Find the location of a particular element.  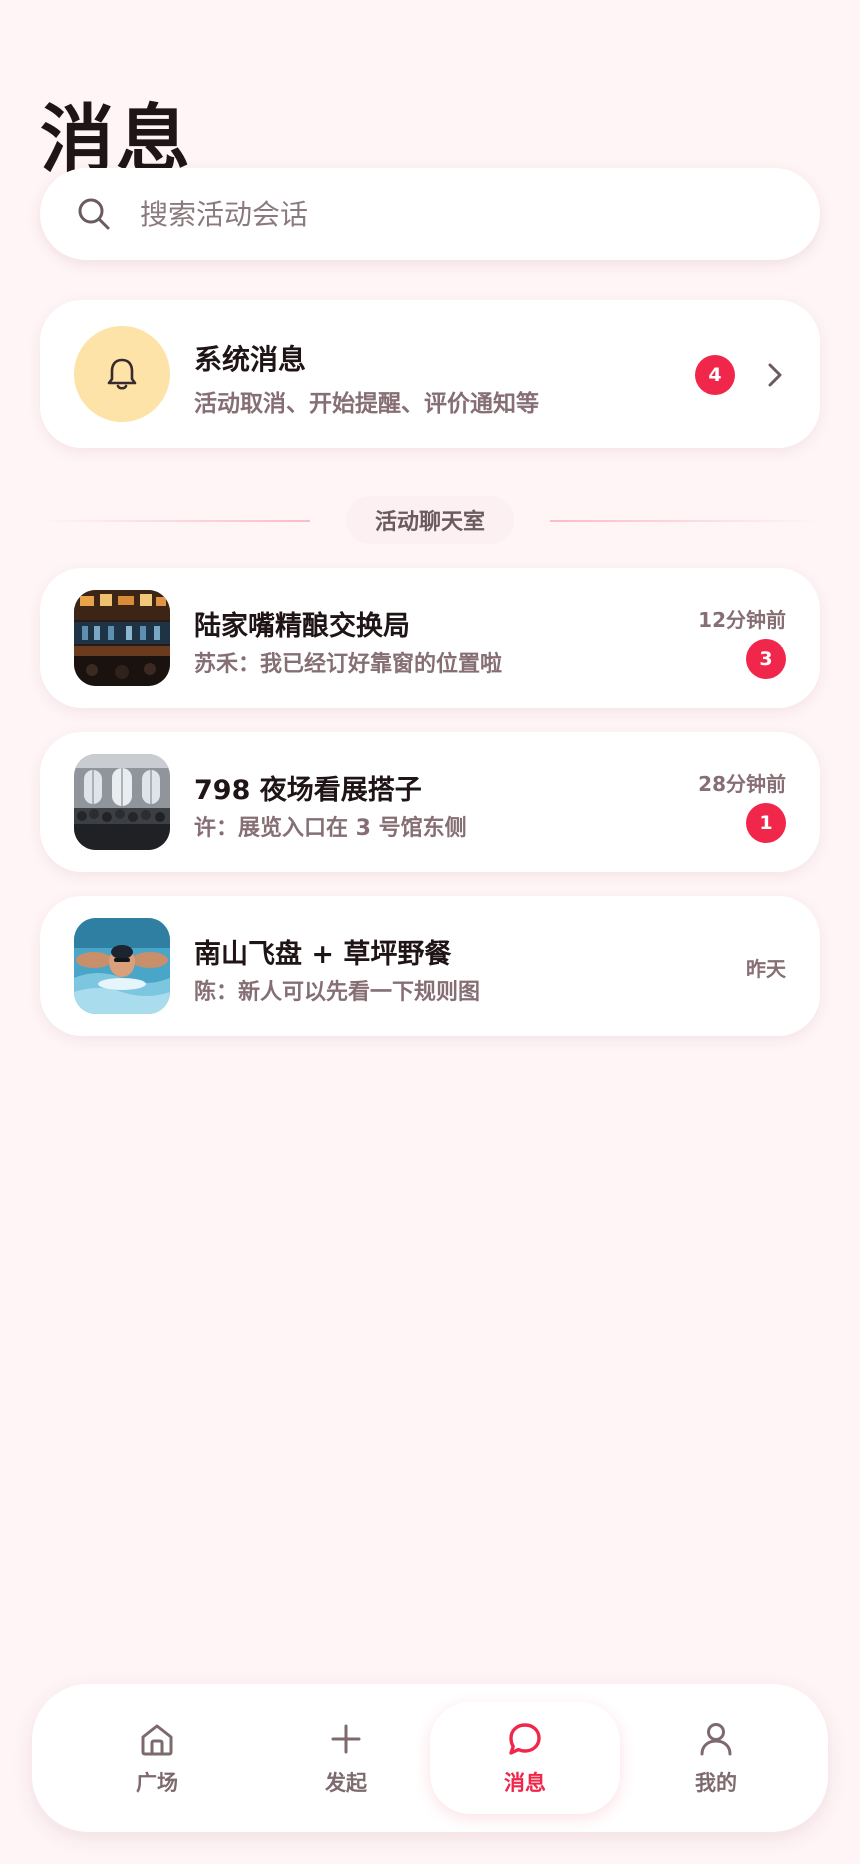

chat-room-title: 南山飞盘 + 草坪野餐 is located at coordinates (323, 954).